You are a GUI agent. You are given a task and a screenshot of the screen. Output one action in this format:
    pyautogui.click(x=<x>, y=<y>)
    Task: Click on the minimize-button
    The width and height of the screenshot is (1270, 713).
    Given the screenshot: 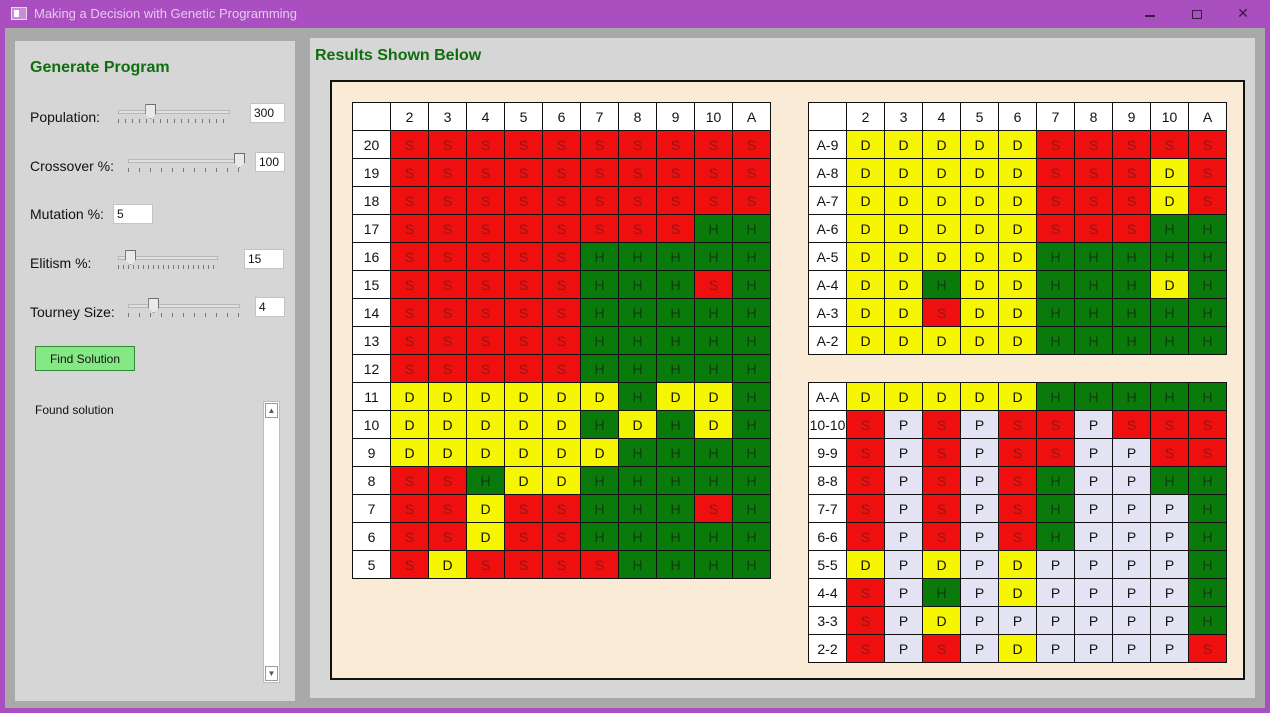 What is the action you would take?
    pyautogui.click(x=1150, y=14)
    